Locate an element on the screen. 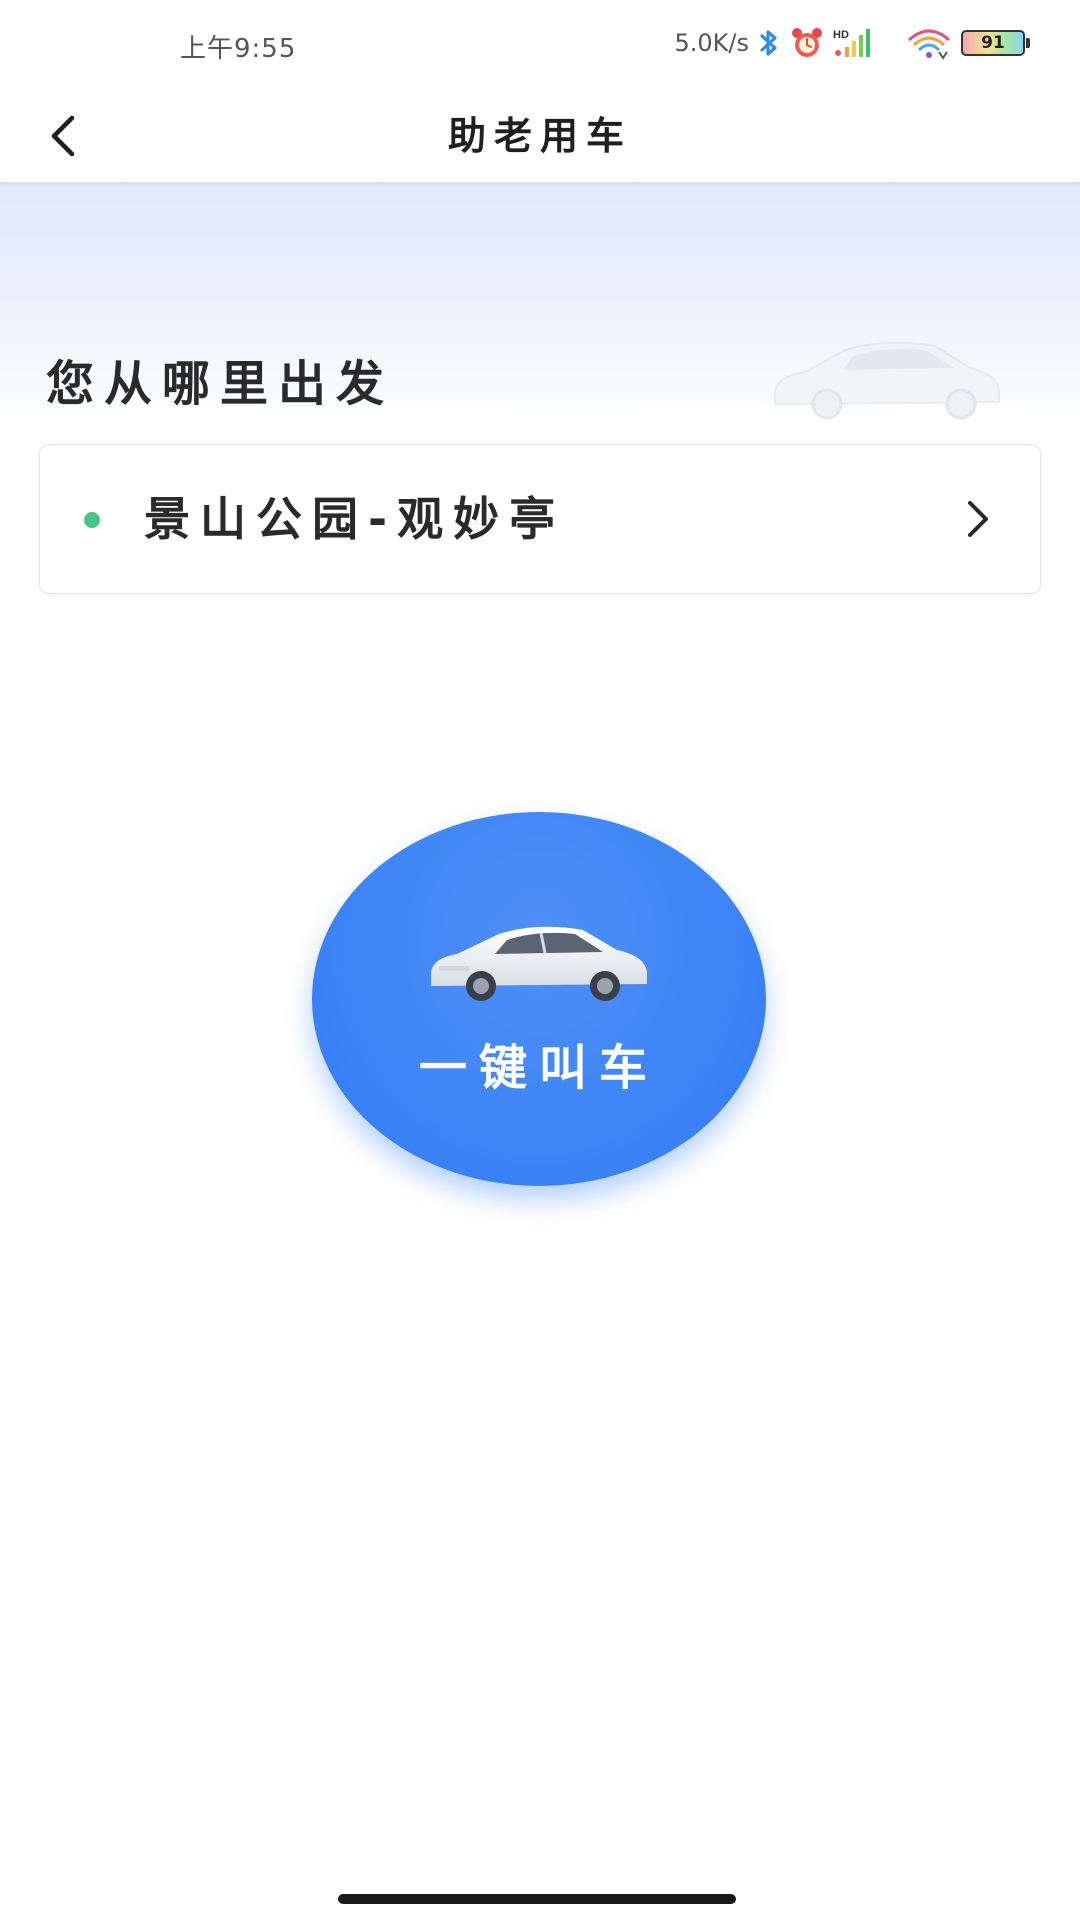 The height and width of the screenshot is (1920, 1080). nav-bar: 助老用车 is located at coordinates (540, 136).